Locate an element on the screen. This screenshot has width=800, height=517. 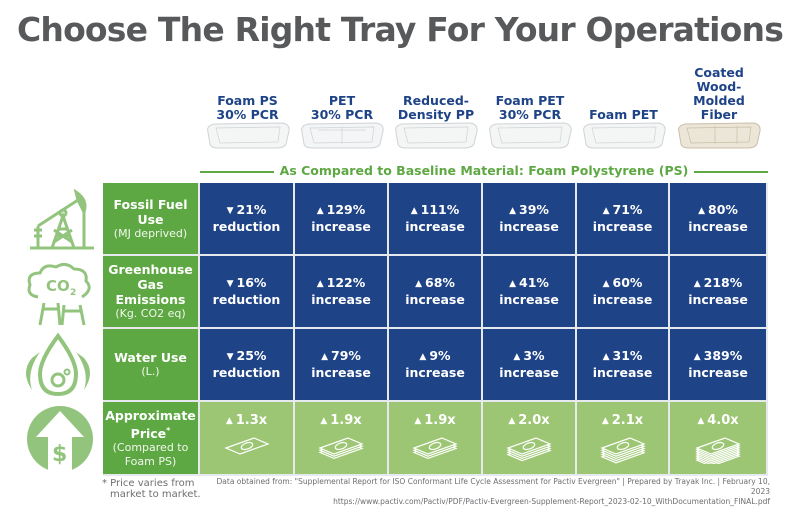
metric-cell: ▲ 122% increase is located at coordinates (342, 292).